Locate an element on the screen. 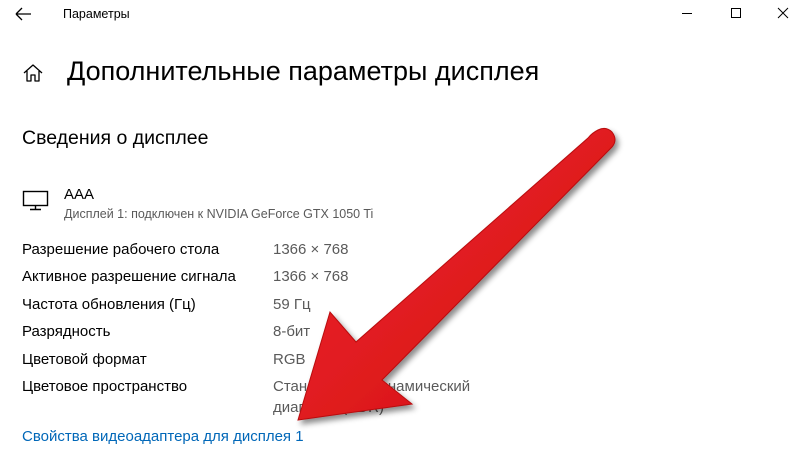 The width and height of the screenshot is (800, 468). property-value: 8-бит is located at coordinates (292, 331).